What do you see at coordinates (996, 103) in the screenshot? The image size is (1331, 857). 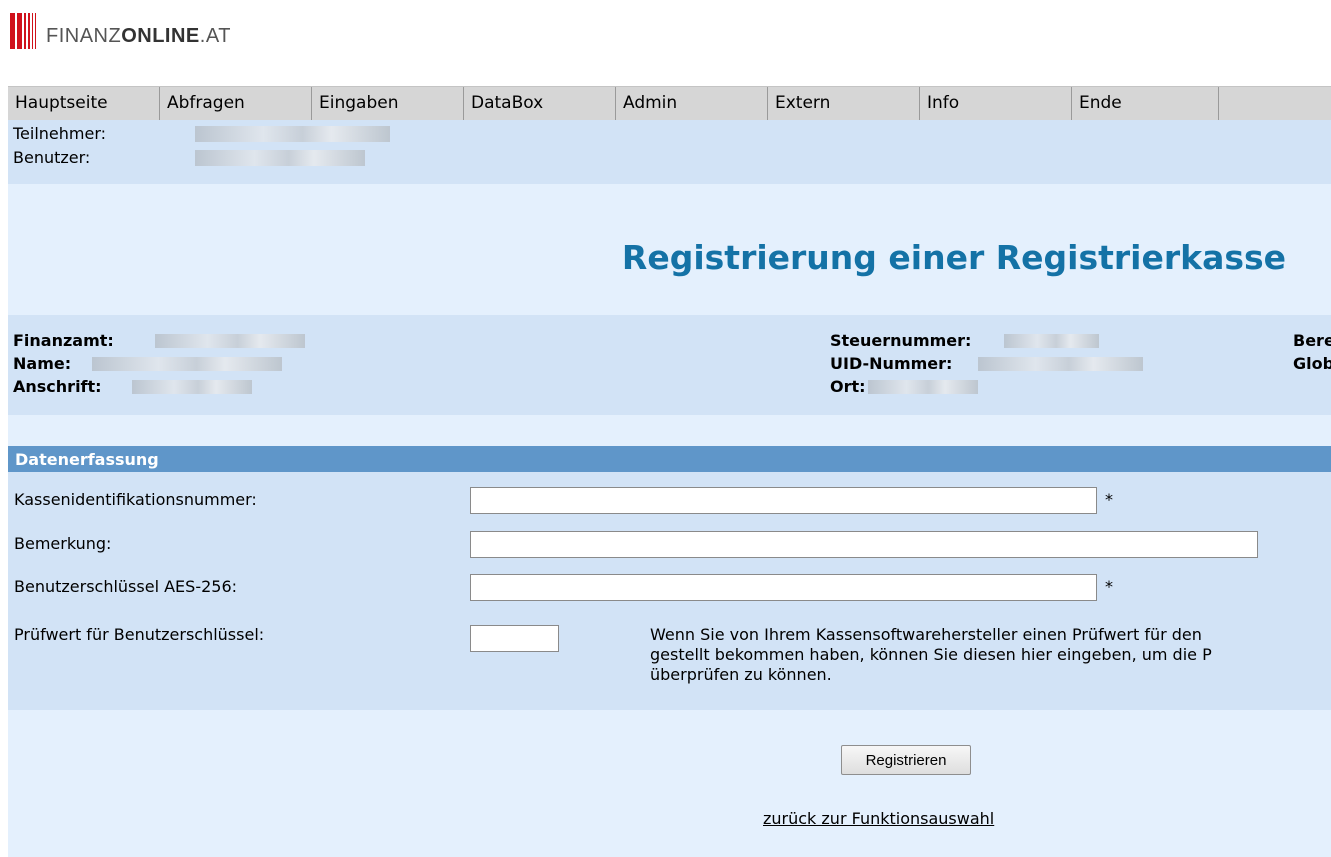 I see `menu-info: Info` at bounding box center [996, 103].